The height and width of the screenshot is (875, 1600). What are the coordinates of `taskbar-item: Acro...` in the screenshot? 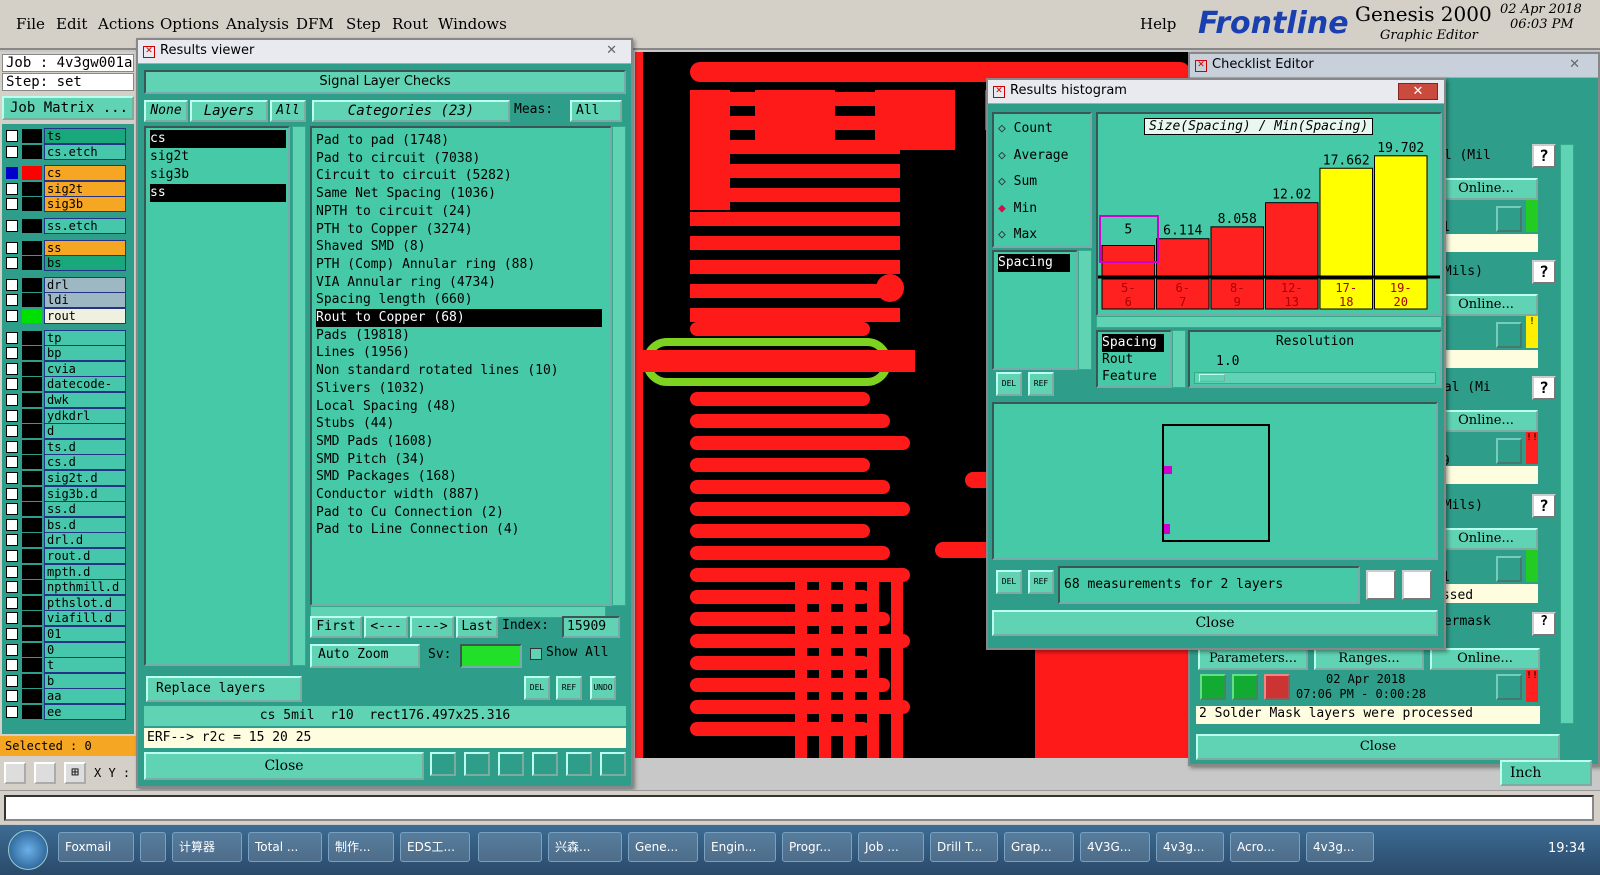 It's located at (1265, 847).